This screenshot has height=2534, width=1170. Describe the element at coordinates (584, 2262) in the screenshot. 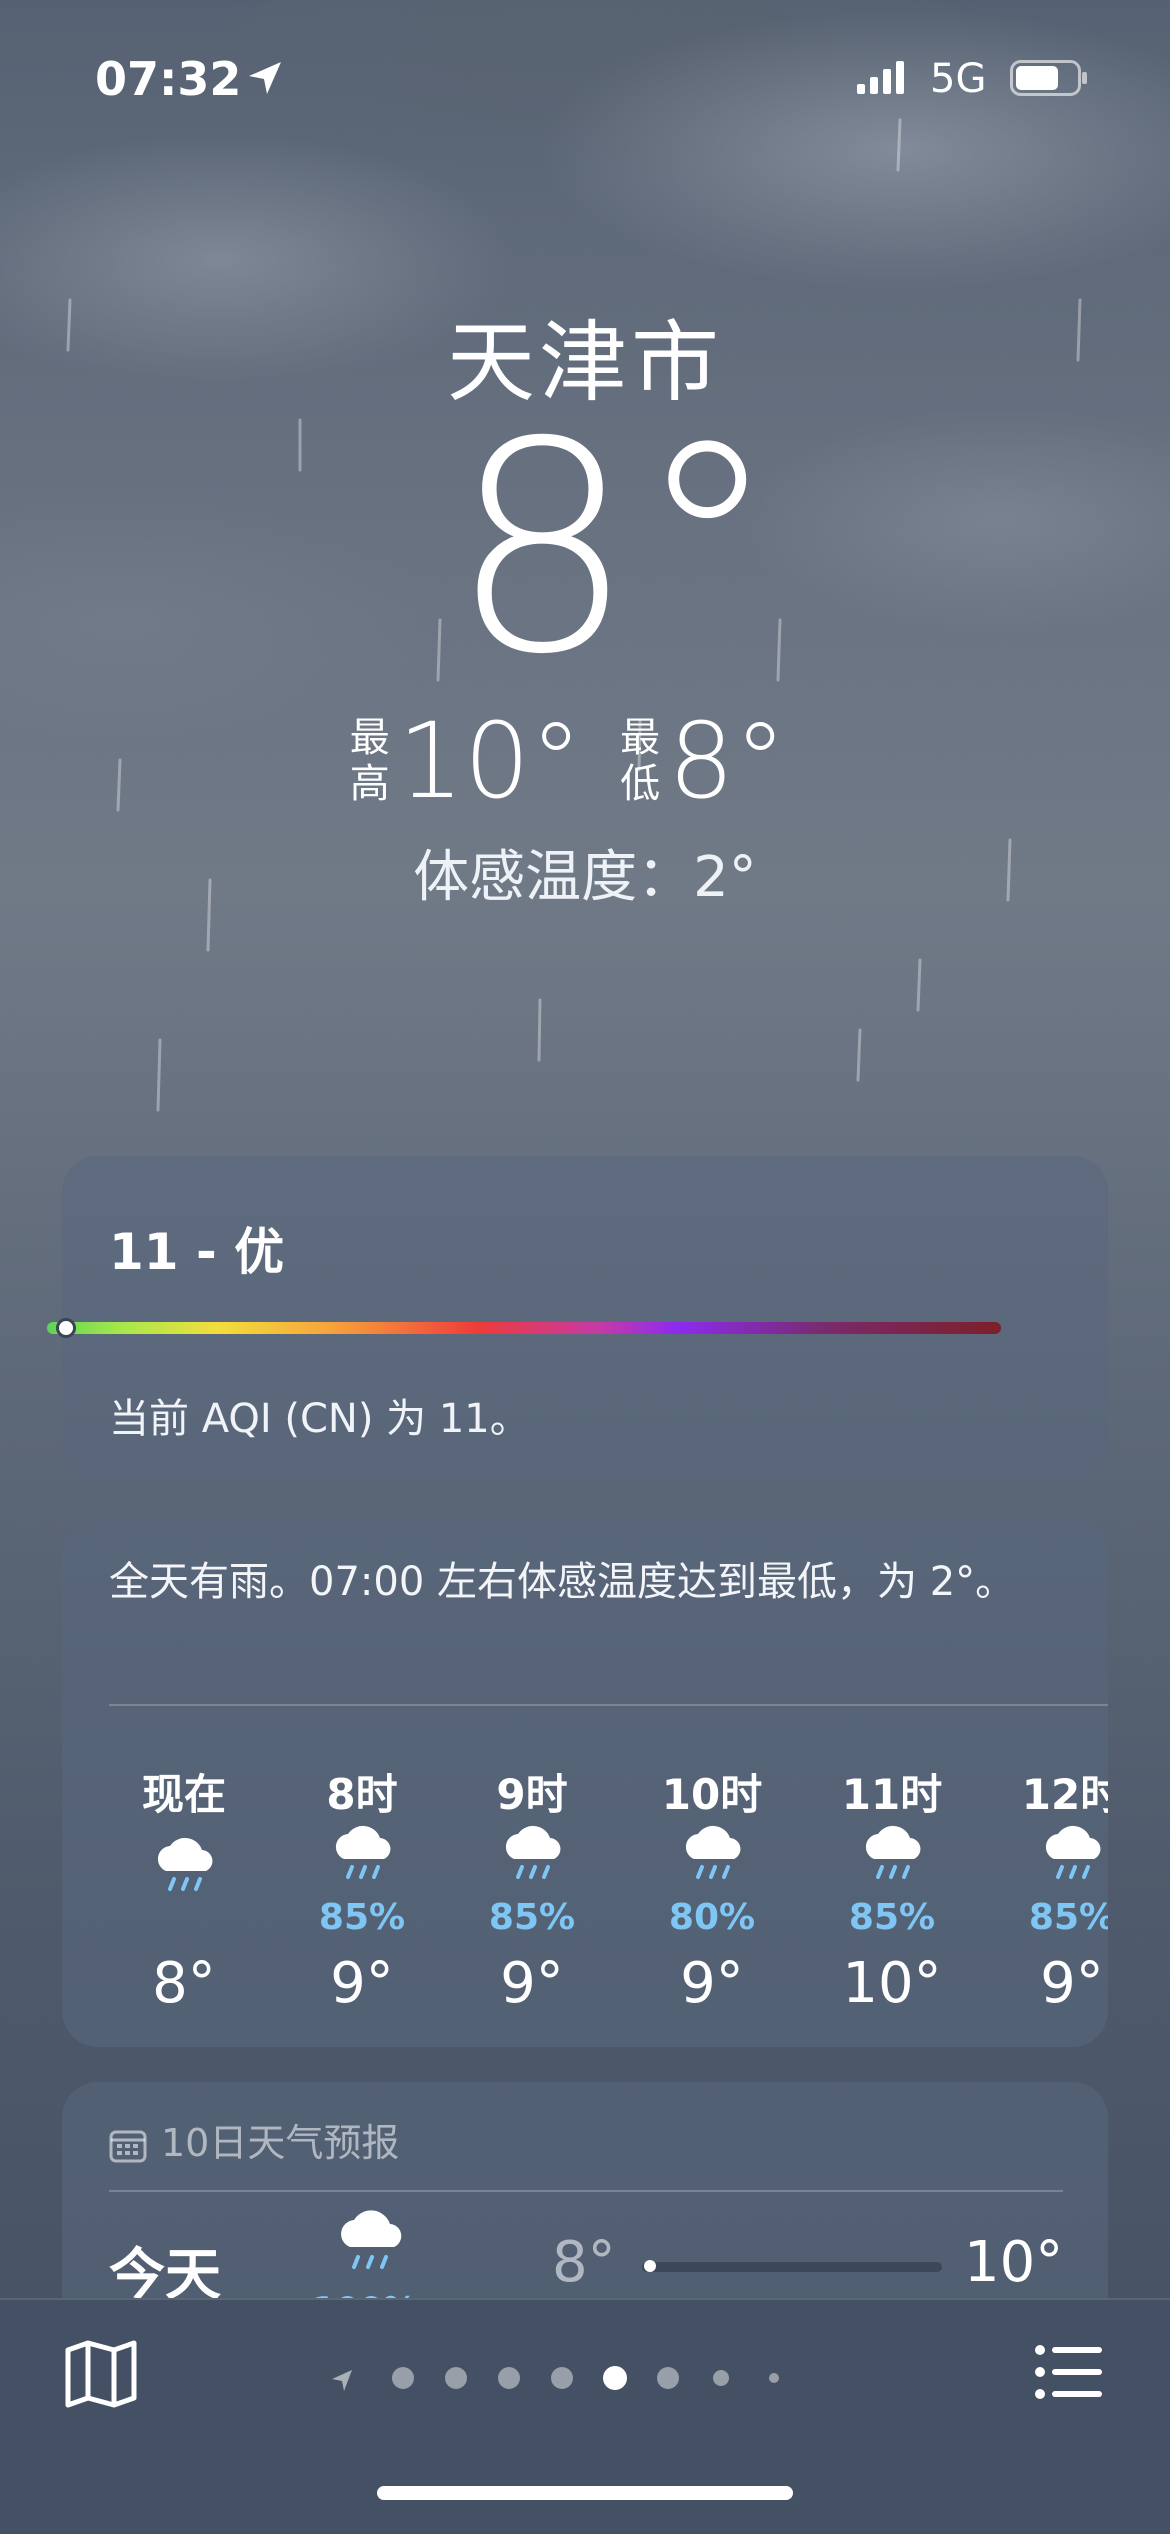

I see `today-low: 8°` at that location.